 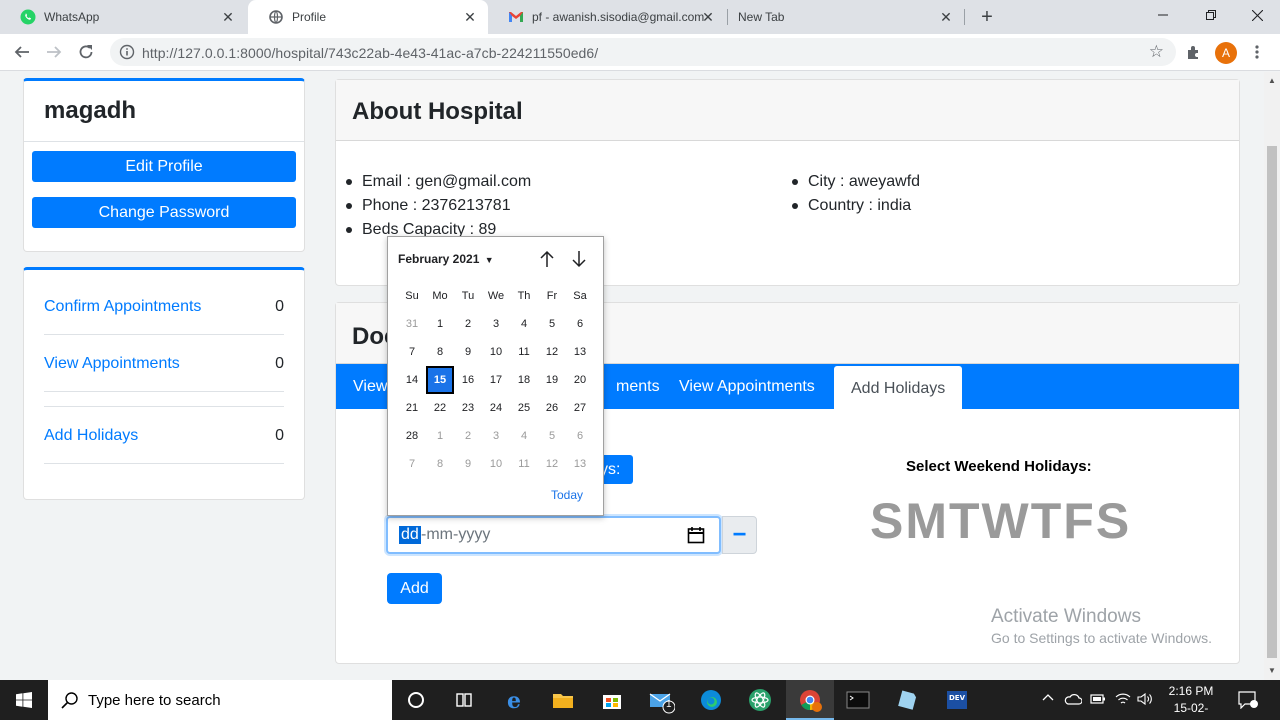 What do you see at coordinates (468, 464) in the screenshot?
I see `calendar-day: 9` at bounding box center [468, 464].